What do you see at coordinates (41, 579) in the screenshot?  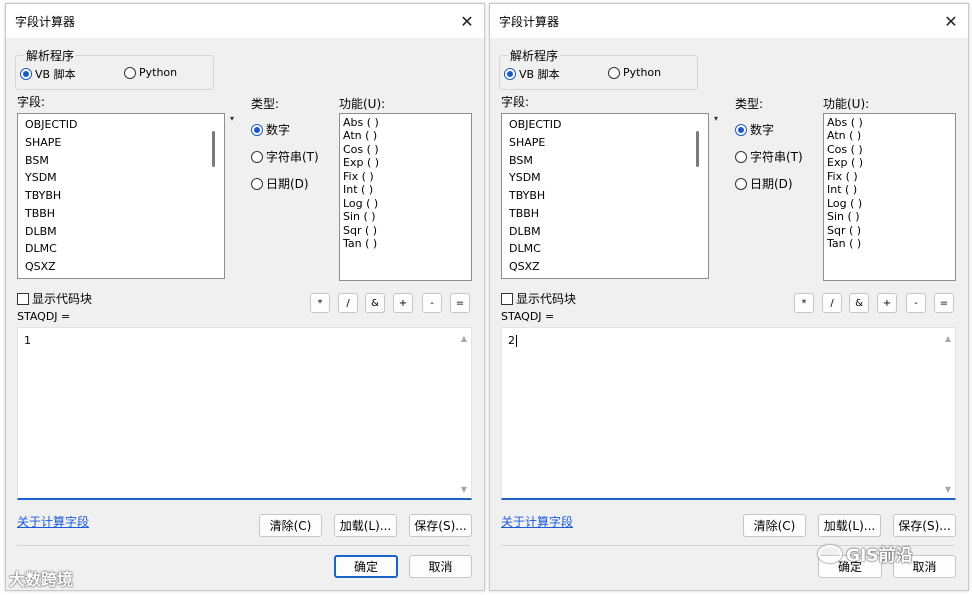 I see `watermark-left: 大数跨境` at bounding box center [41, 579].